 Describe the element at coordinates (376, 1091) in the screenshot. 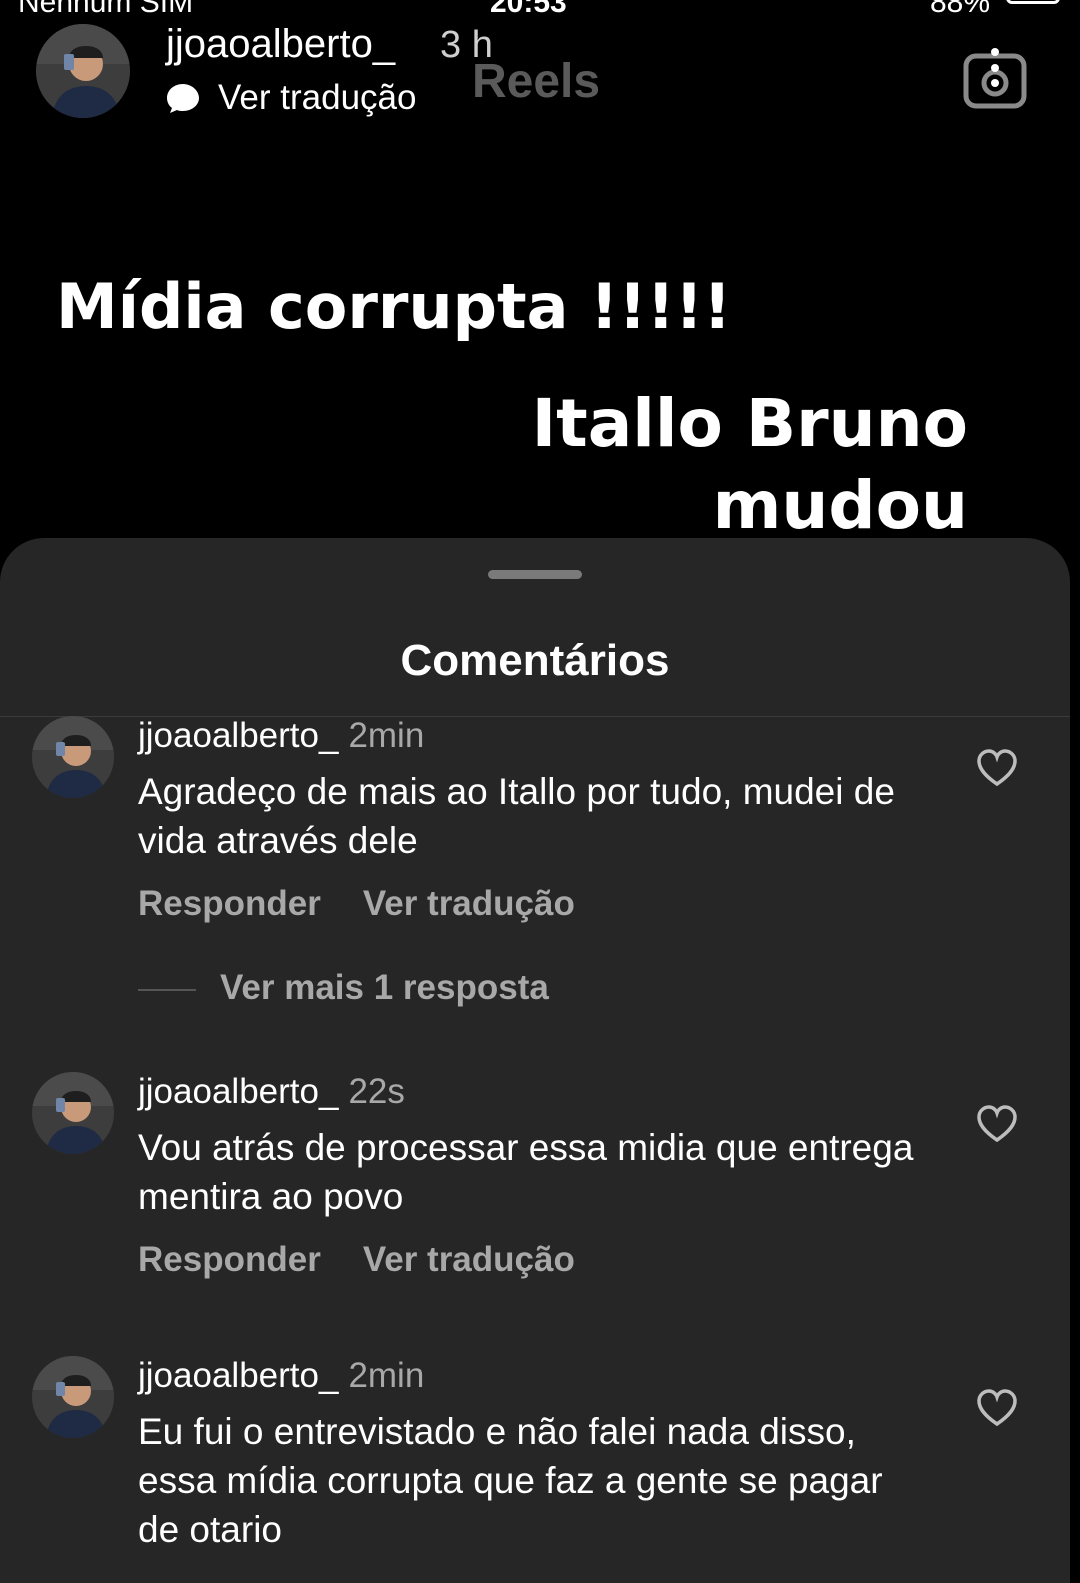

I see `comment-time: 22s` at that location.